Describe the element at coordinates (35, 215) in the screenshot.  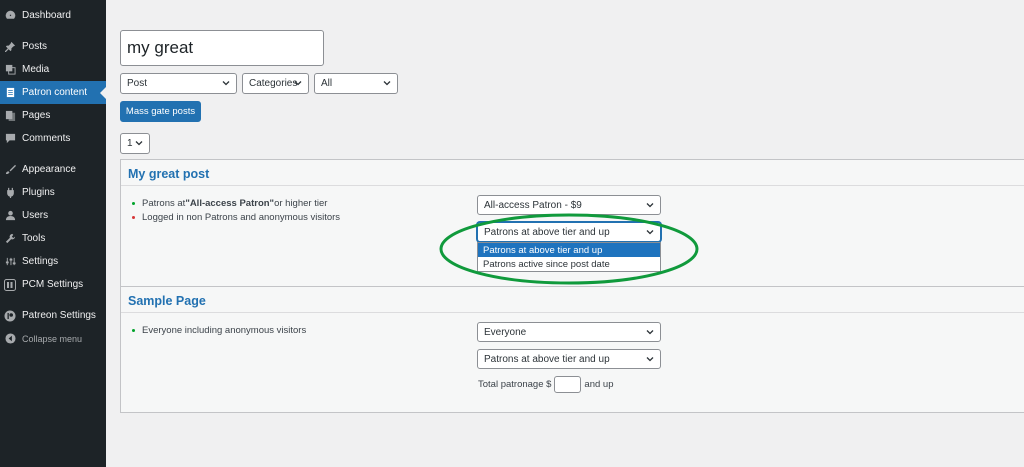
I see `sidebar-item-label: Users` at that location.